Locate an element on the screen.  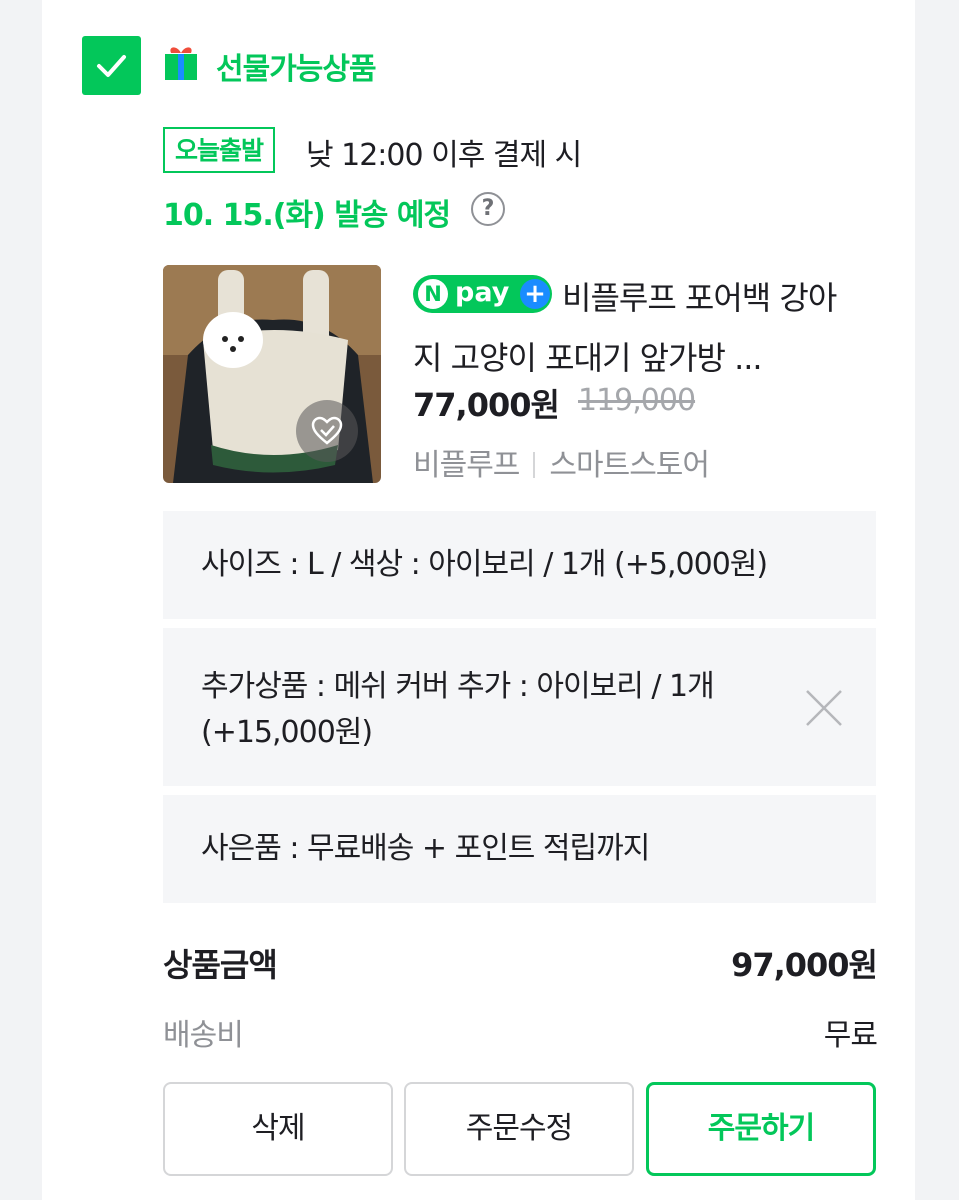
gift-option-row: 사은품 : 무료배송 + 포인트 적립까지 is located at coordinates (519, 849).